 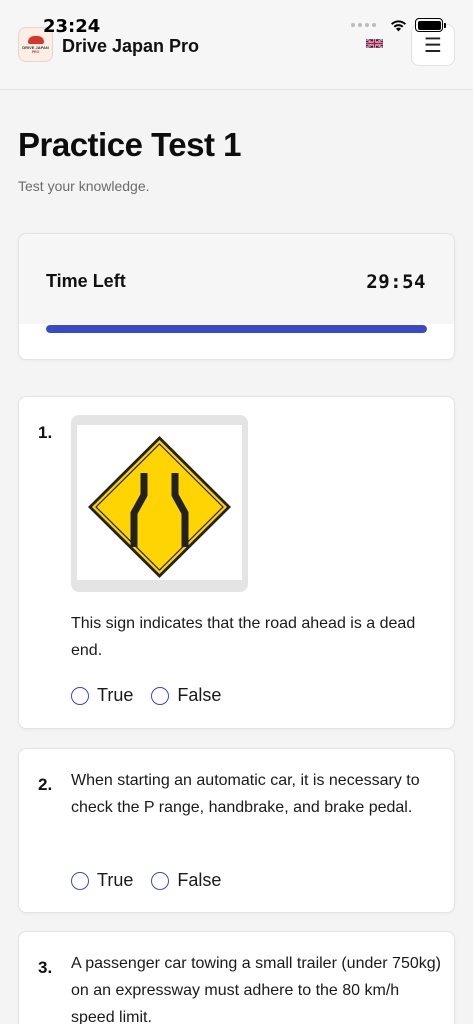 What do you see at coordinates (45, 784) in the screenshot?
I see `question-number: 2.` at bounding box center [45, 784].